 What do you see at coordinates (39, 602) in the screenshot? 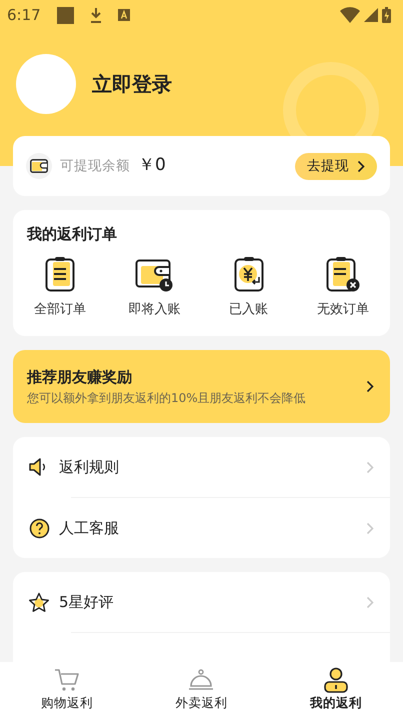
I see `star-icon` at bounding box center [39, 602].